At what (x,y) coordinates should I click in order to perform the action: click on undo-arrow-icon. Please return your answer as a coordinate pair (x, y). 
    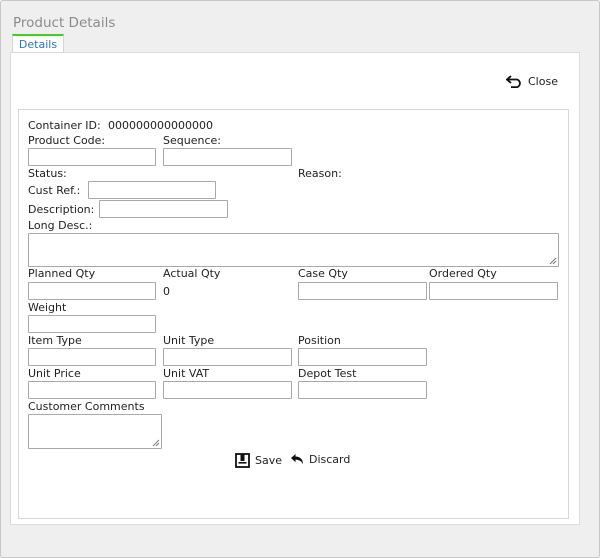
    Looking at the image, I should click on (513, 81).